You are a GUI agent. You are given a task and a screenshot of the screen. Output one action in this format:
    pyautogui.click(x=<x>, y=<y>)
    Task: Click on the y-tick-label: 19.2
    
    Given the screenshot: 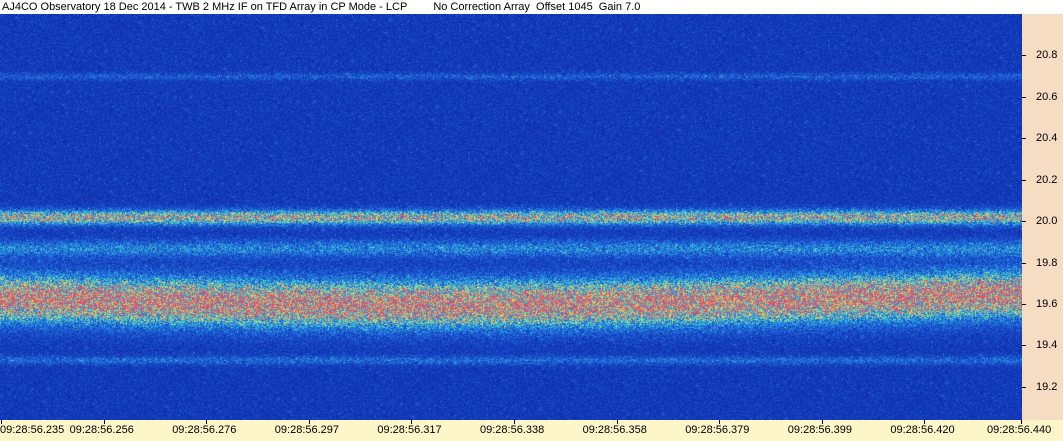 What is the action you would take?
    pyautogui.click(x=1047, y=386)
    